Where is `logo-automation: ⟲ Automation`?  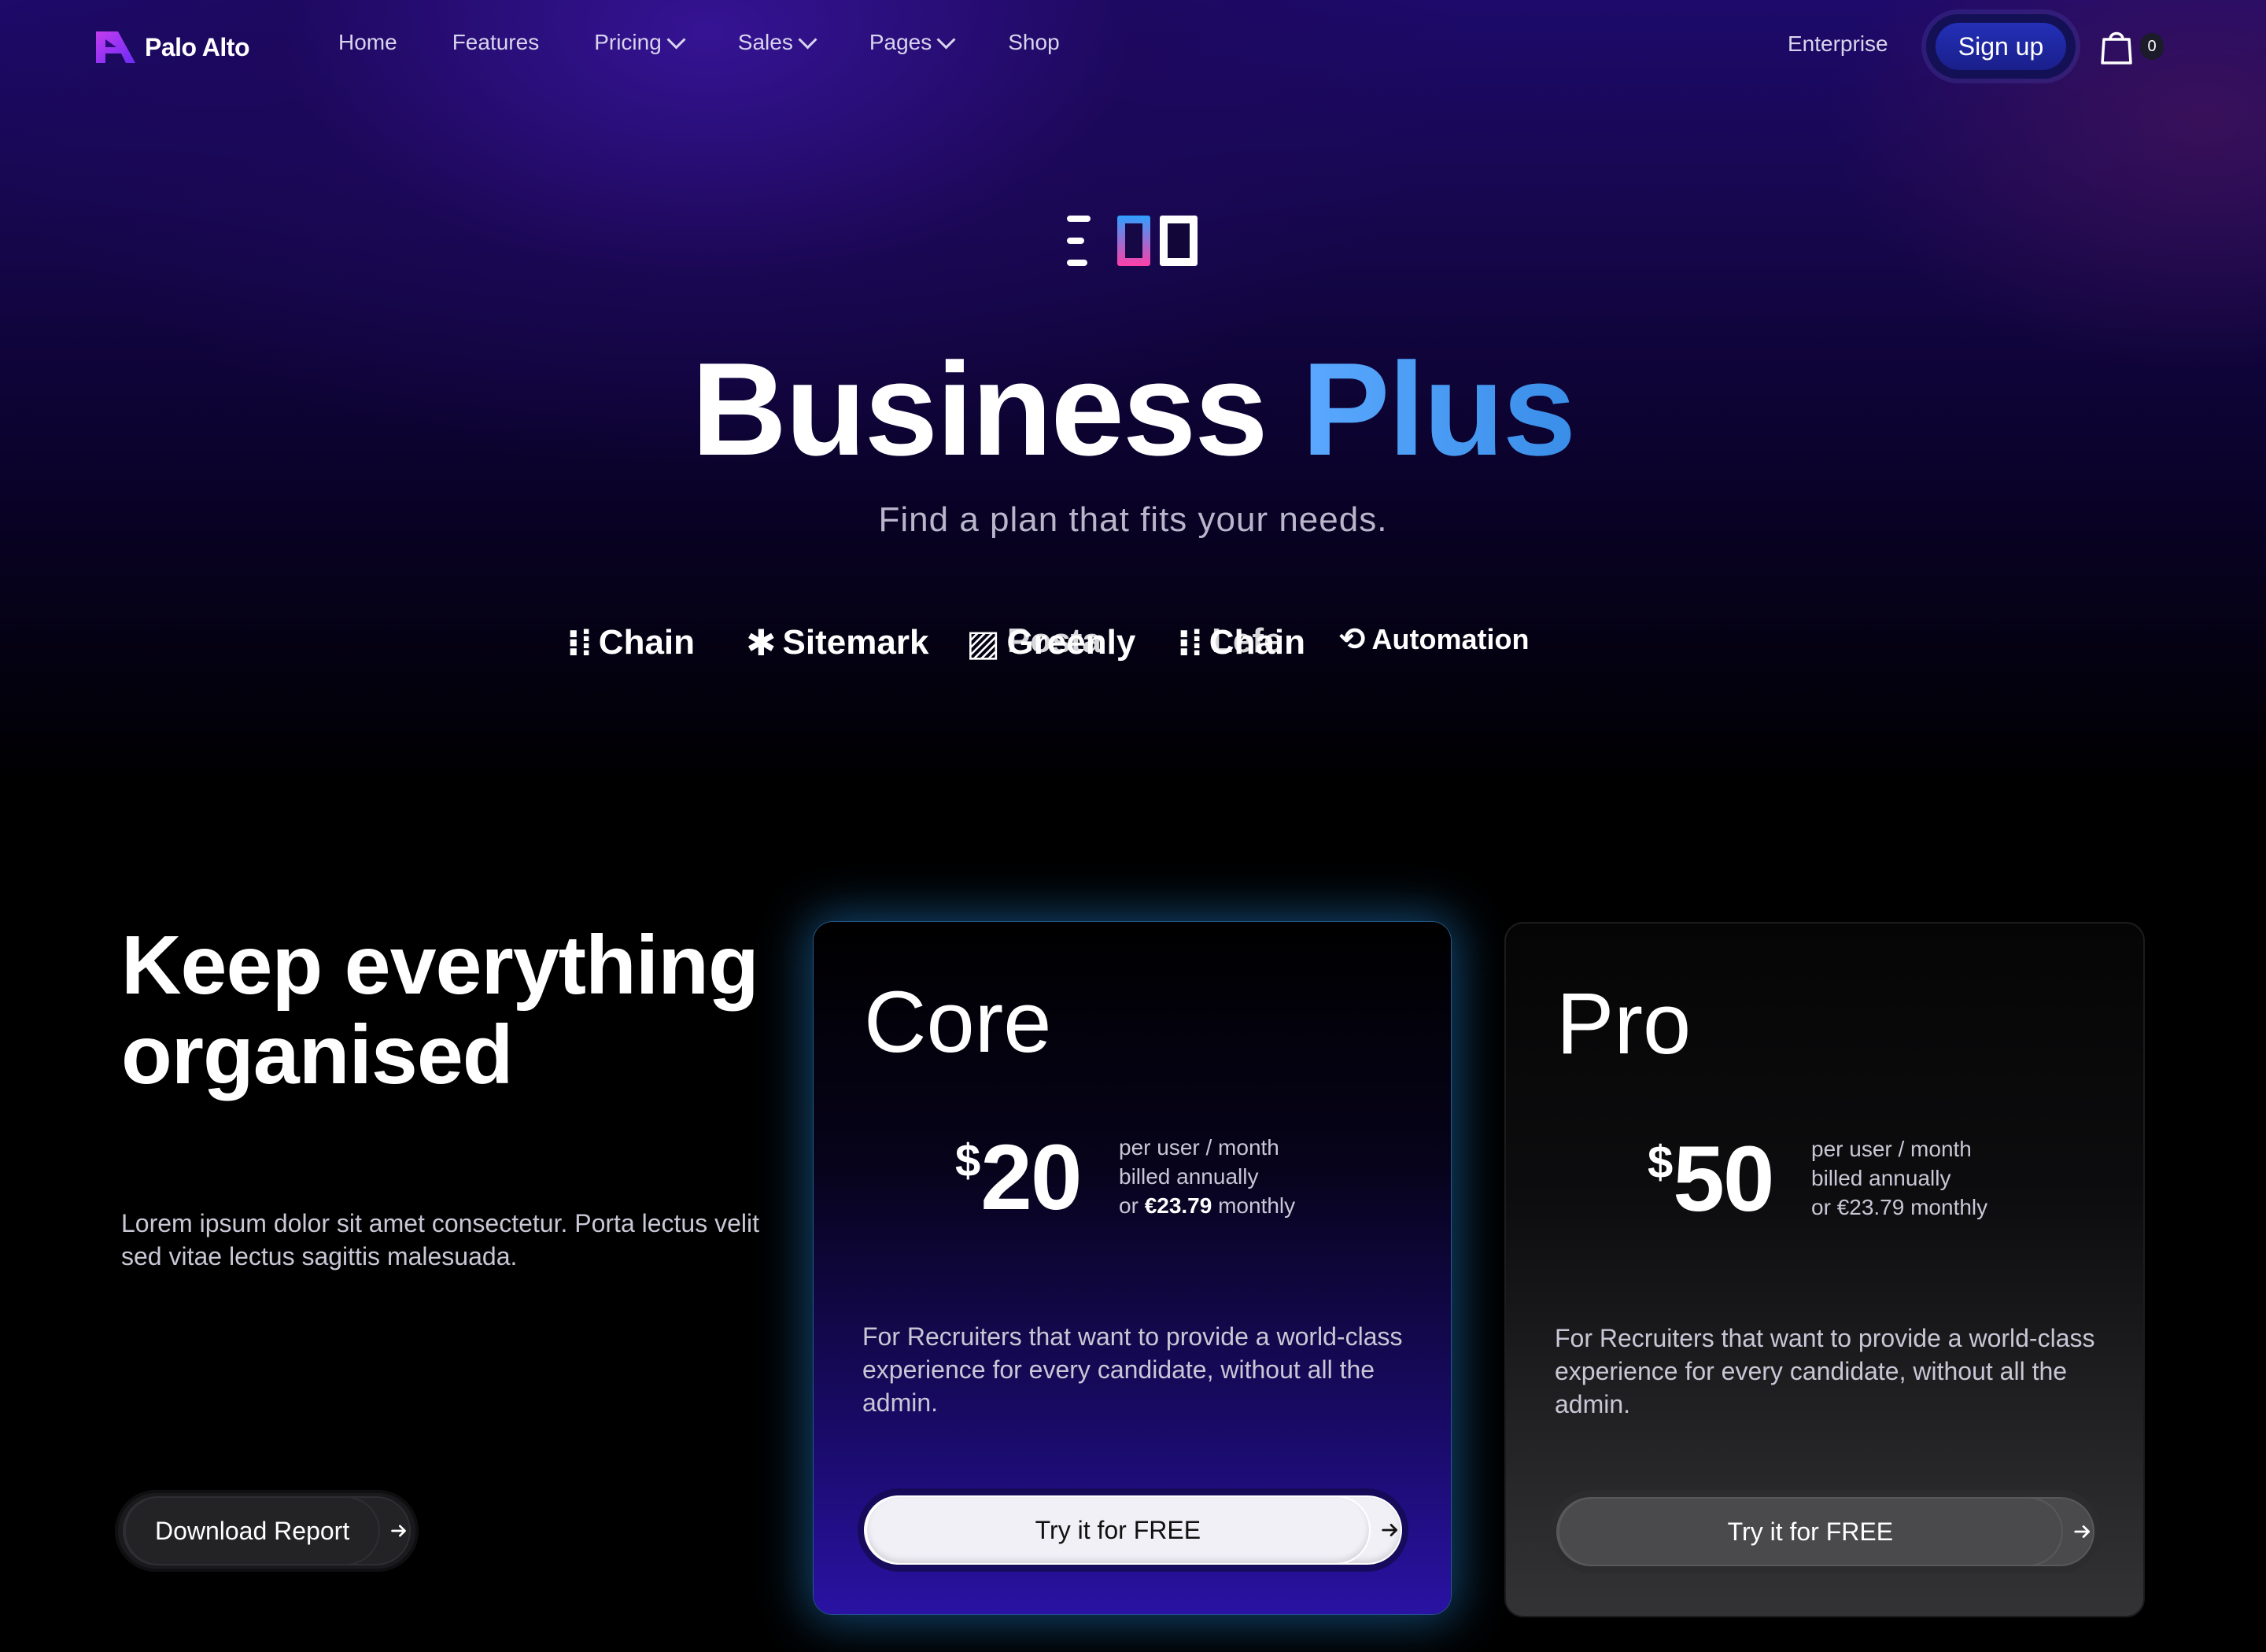 logo-automation: ⟲ Automation is located at coordinates (1434, 639).